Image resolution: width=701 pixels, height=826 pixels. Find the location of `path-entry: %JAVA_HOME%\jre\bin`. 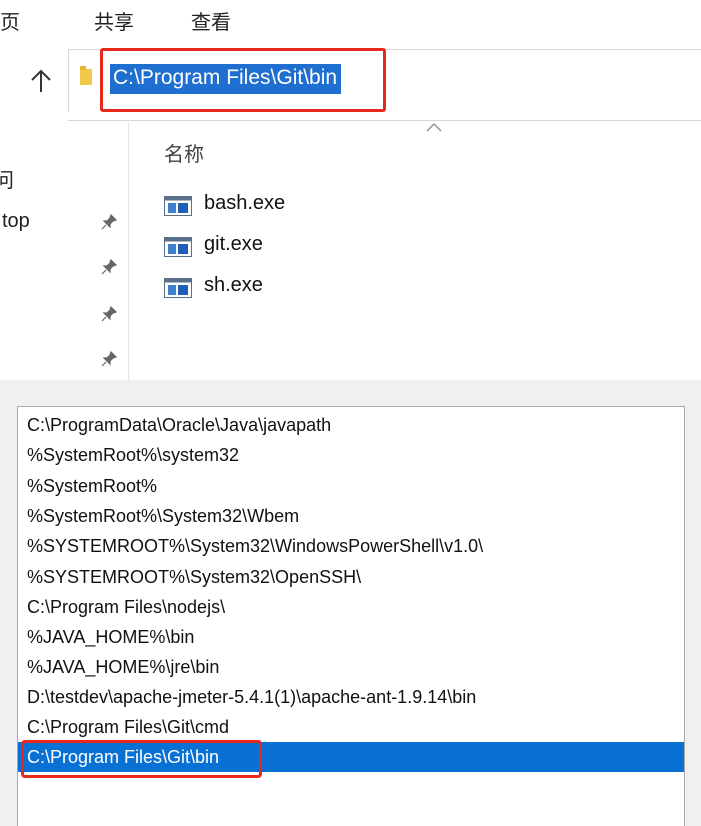

path-entry: %JAVA_HOME%\jre\bin is located at coordinates (351, 667).